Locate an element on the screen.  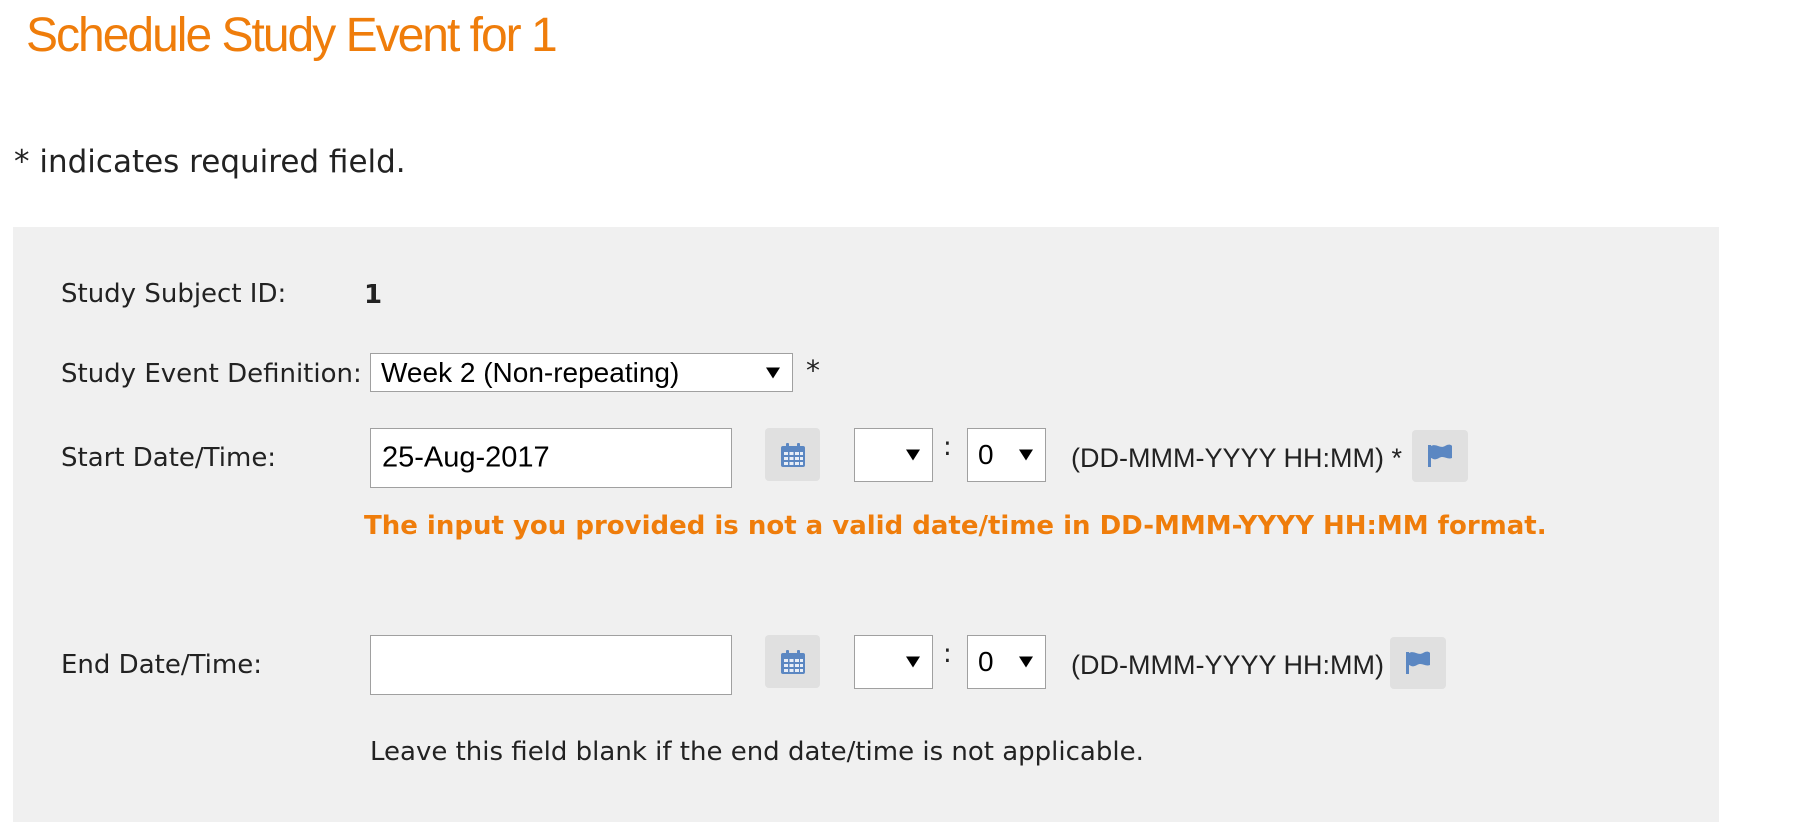
start-date-label: Start Date/Time: is located at coordinates (169, 458).